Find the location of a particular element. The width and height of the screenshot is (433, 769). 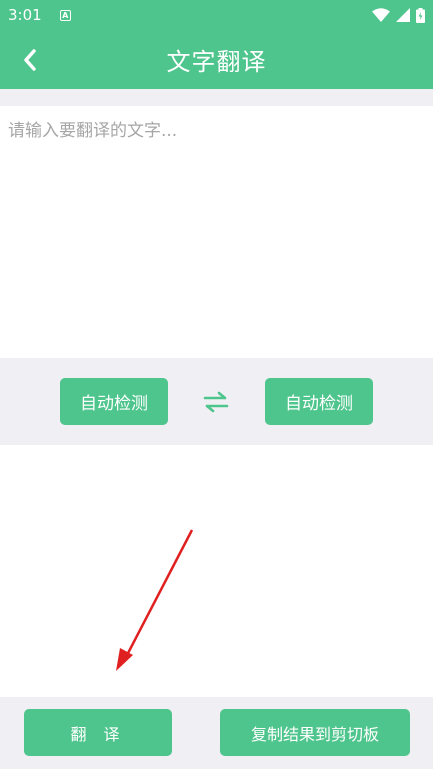

target-language-button: 自动检测 is located at coordinates (319, 401).